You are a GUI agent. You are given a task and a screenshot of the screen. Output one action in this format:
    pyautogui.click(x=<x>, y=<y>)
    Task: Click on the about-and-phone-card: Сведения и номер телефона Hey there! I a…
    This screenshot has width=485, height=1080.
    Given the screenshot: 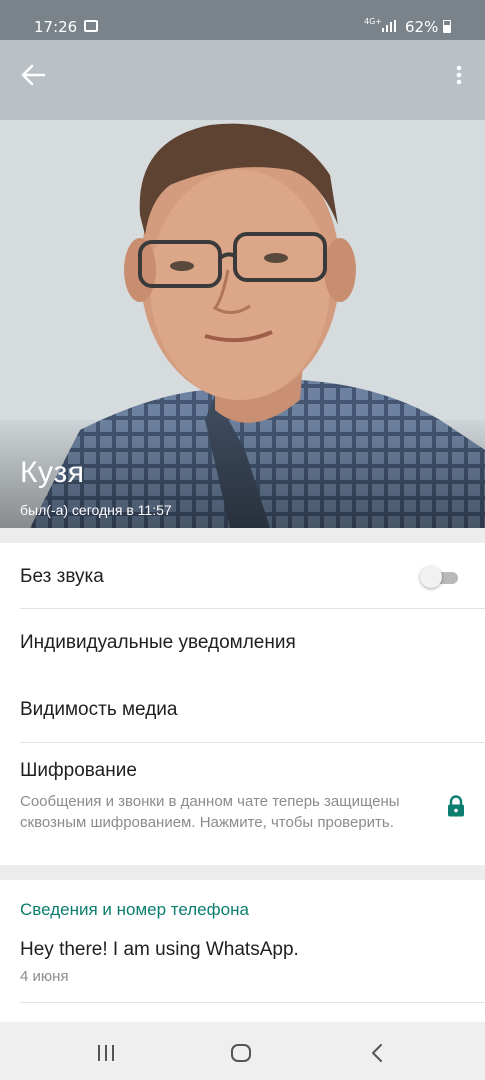 What is the action you would take?
    pyautogui.click(x=242, y=951)
    